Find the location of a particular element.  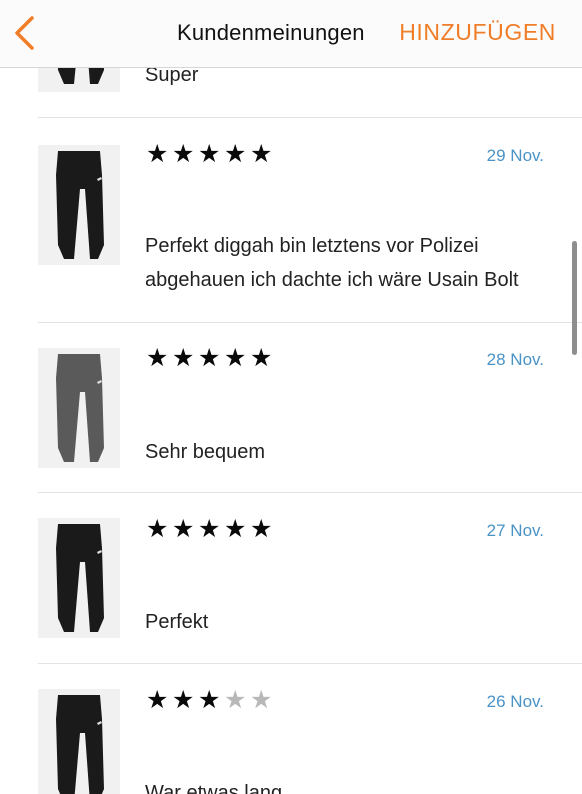

review-date: 28 Nov. is located at coordinates (515, 359).